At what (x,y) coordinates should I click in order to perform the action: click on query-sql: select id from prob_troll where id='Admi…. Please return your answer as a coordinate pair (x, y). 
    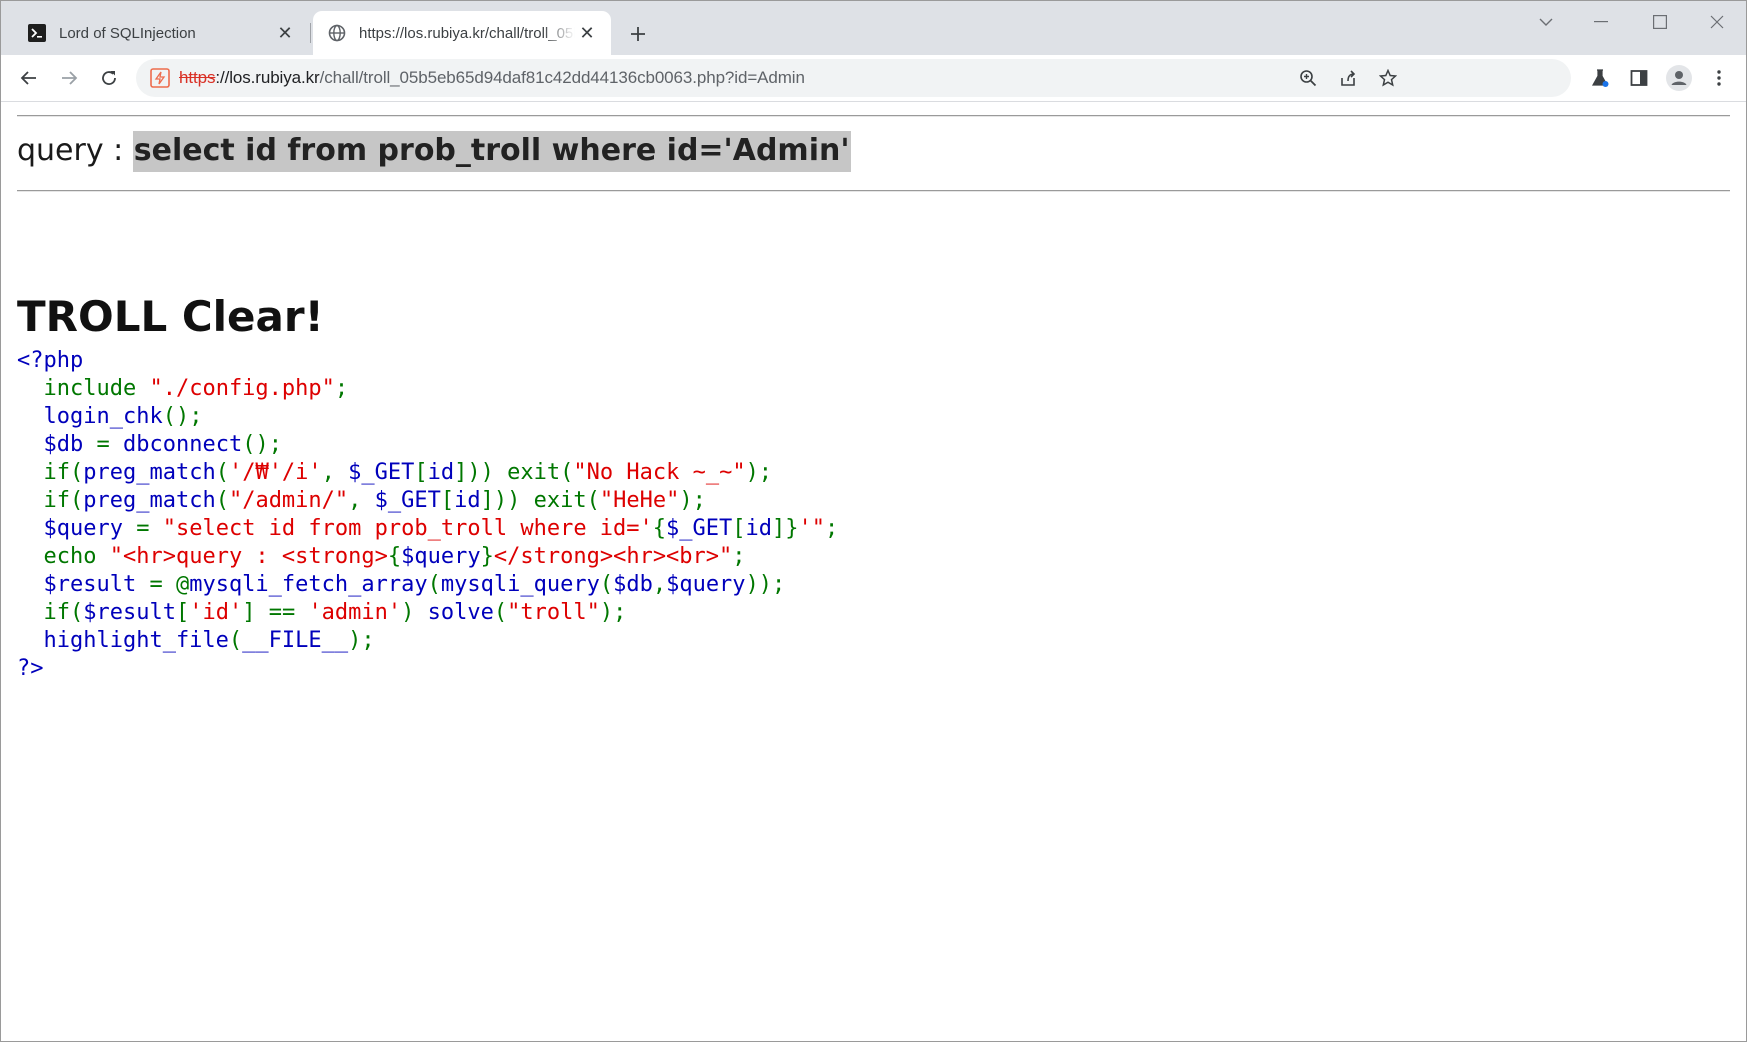
    Looking at the image, I should click on (491, 151).